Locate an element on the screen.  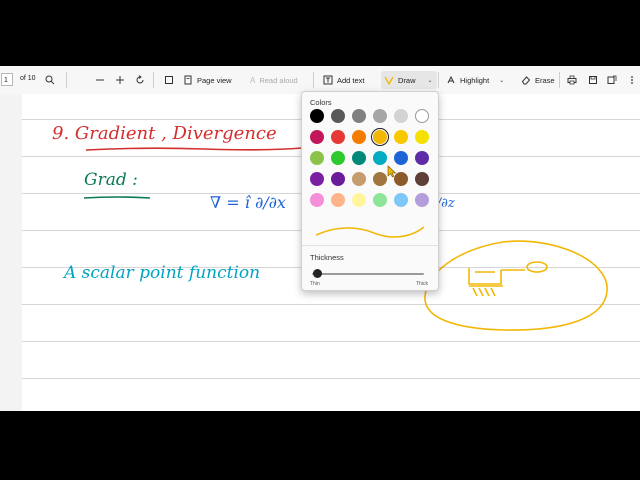
erase-icon is located at coordinates (526, 80).